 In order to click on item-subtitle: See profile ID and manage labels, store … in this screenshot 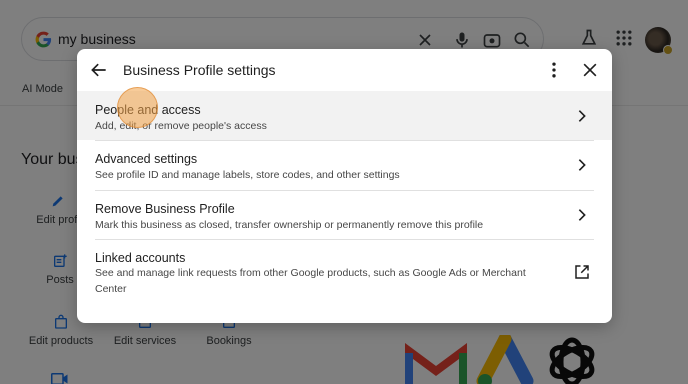, I will do `click(247, 175)`.